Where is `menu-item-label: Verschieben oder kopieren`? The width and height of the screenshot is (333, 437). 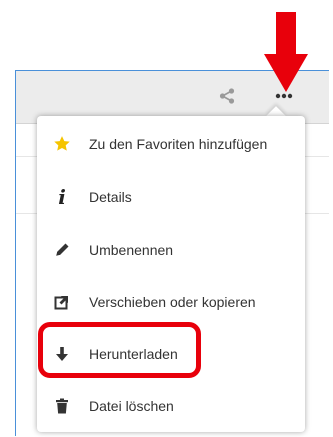
menu-item-label: Verschieben oder kopieren is located at coordinates (172, 302).